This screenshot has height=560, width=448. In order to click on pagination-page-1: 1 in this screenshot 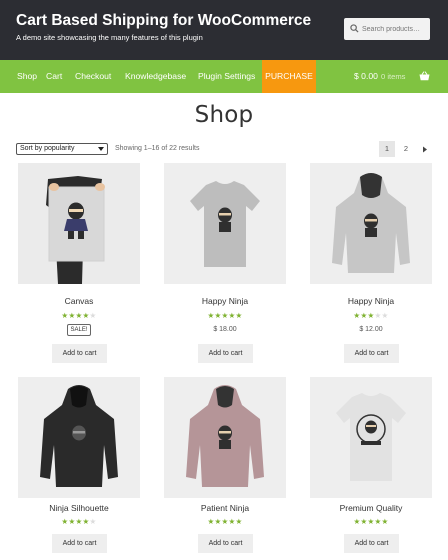, I will do `click(387, 149)`.